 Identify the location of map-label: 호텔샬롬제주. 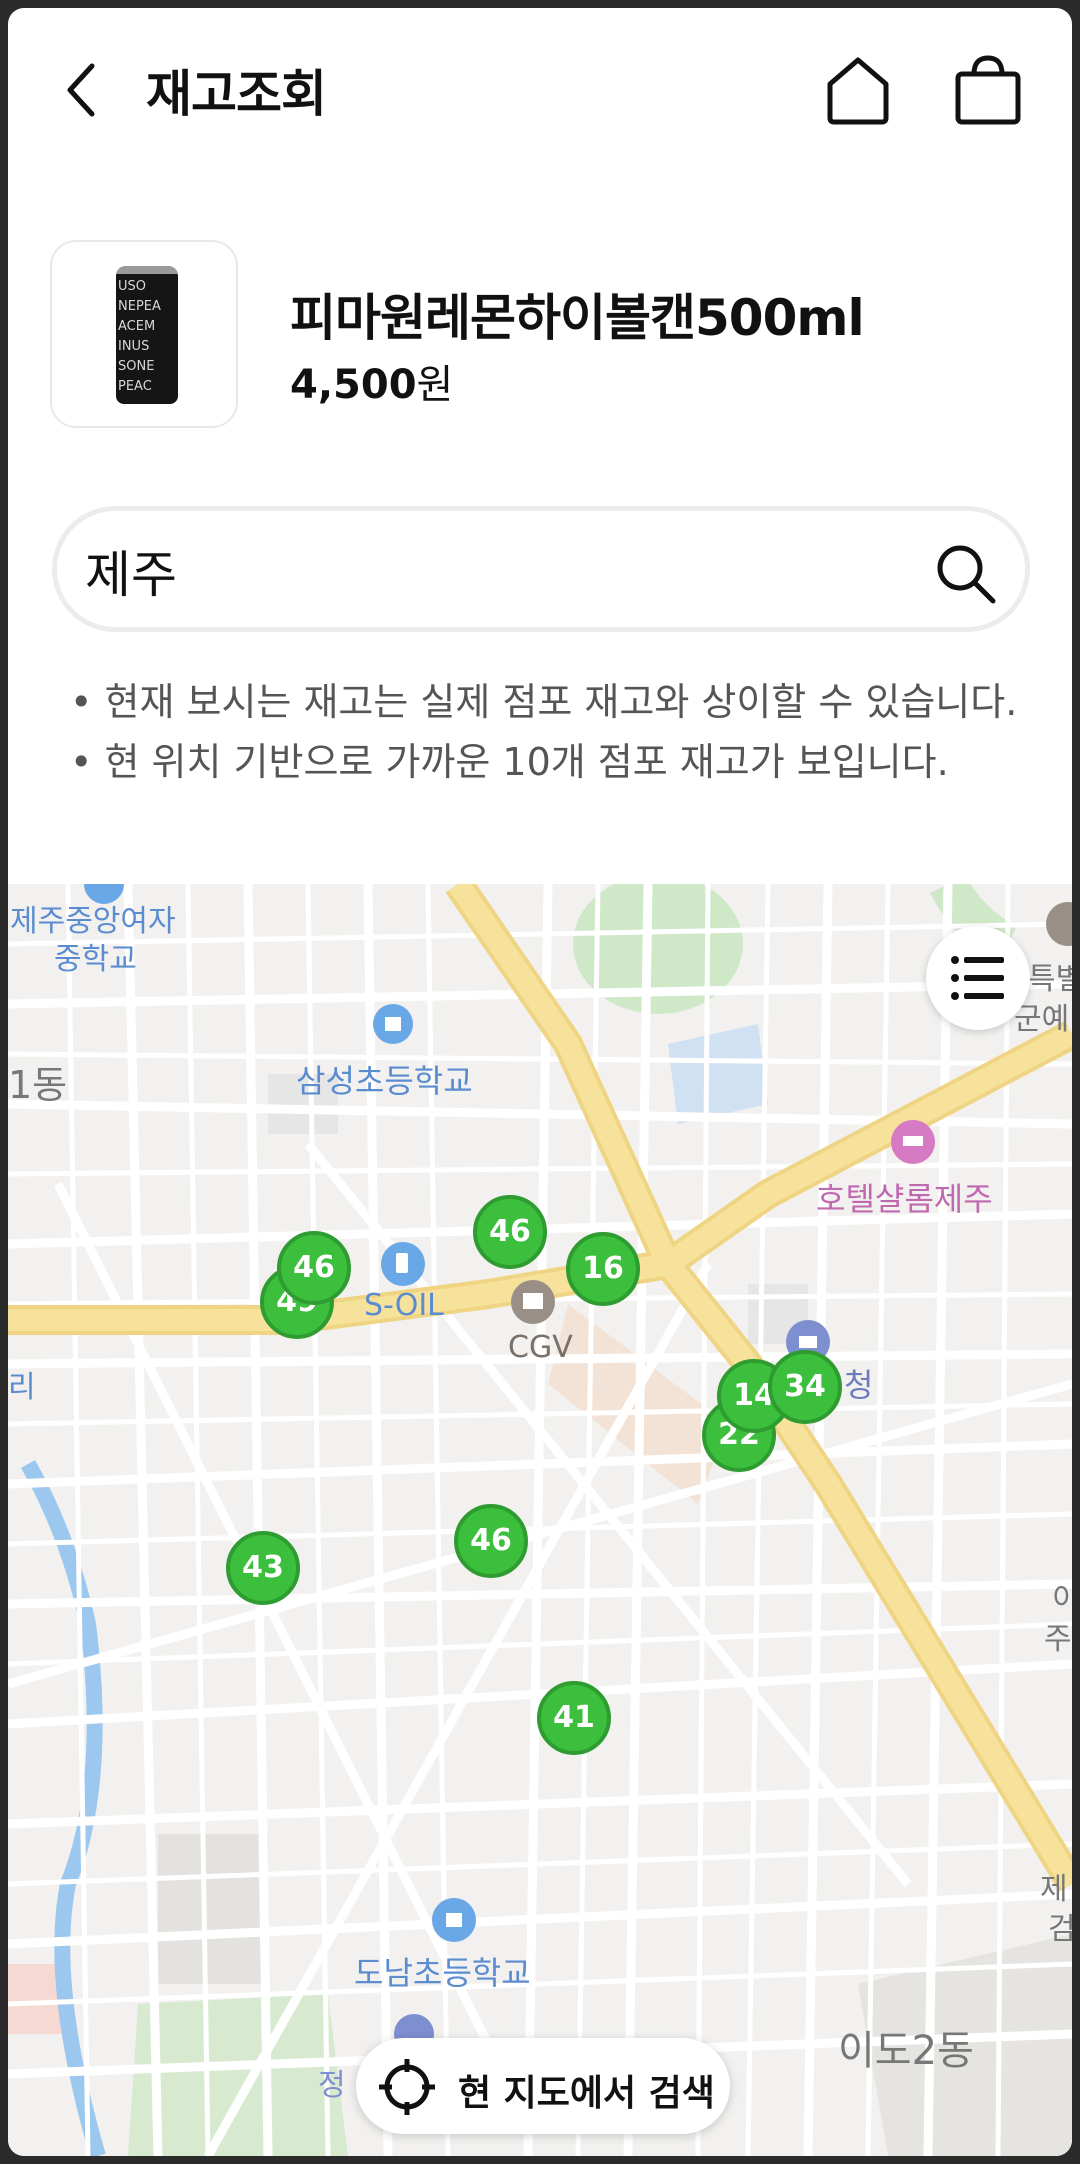
(904, 1199).